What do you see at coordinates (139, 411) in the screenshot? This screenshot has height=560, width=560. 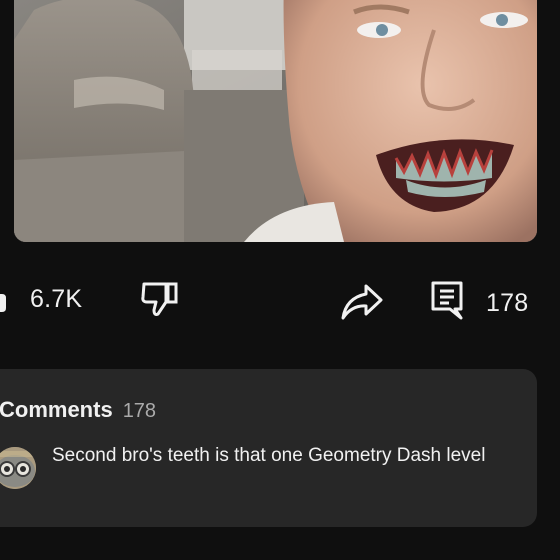 I see `comments-count: 178` at bounding box center [139, 411].